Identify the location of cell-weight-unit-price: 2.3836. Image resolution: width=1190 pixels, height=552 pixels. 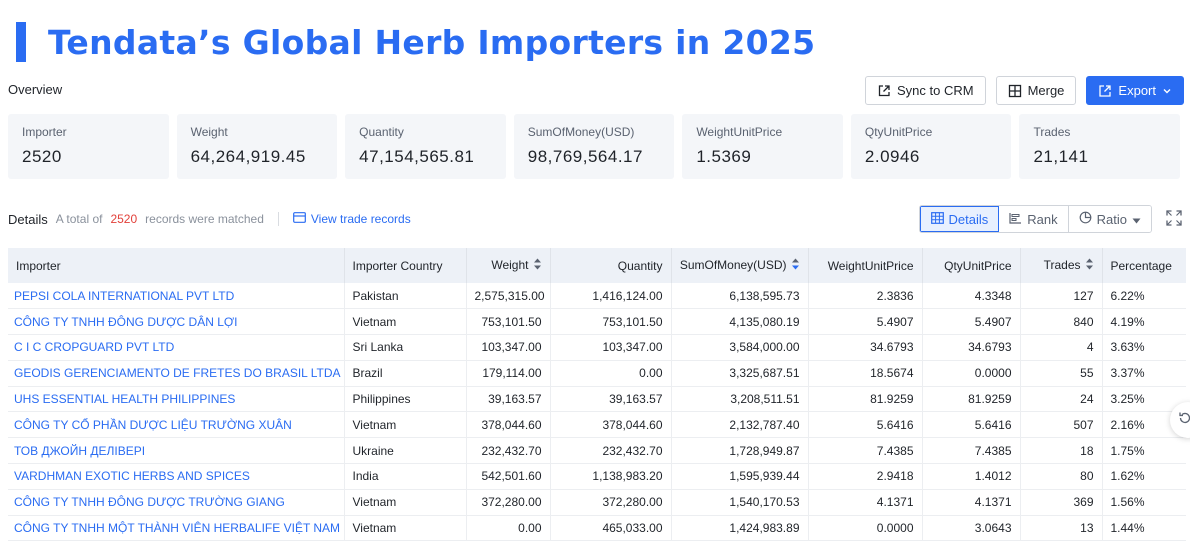
(865, 296).